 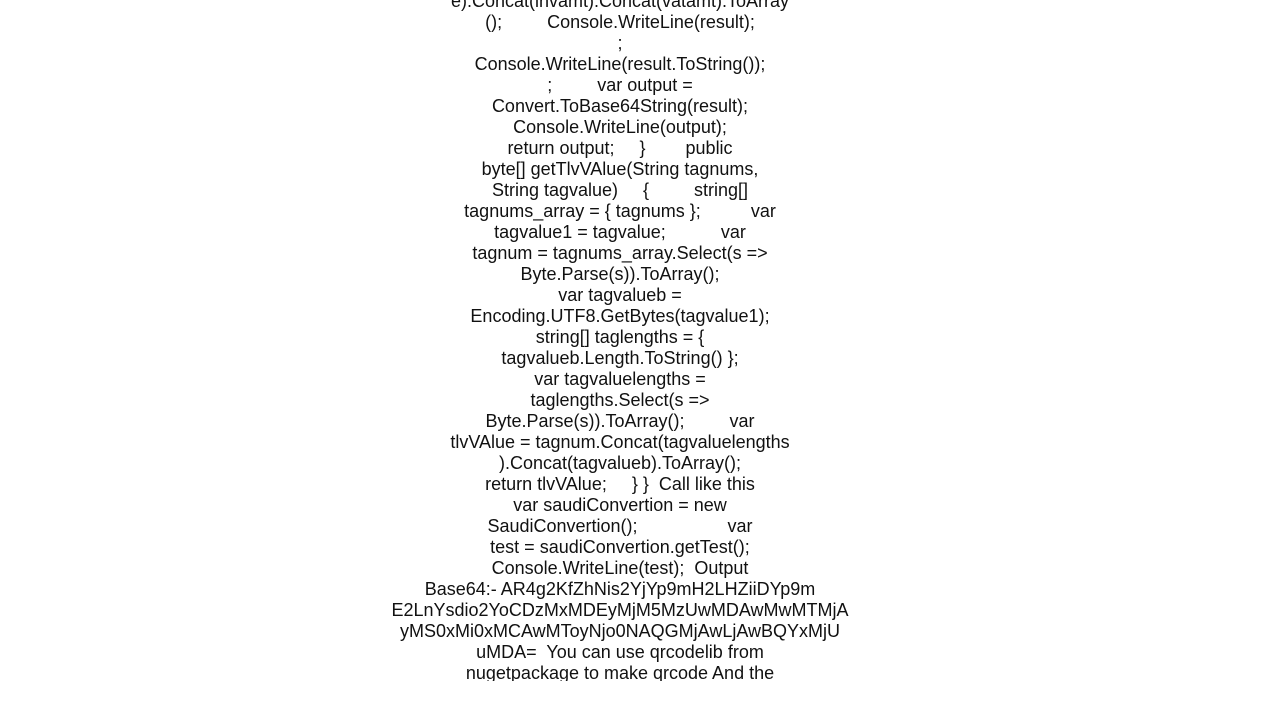 I want to click on text-line: SaudiConvertion(); var, so click(x=620, y=526).